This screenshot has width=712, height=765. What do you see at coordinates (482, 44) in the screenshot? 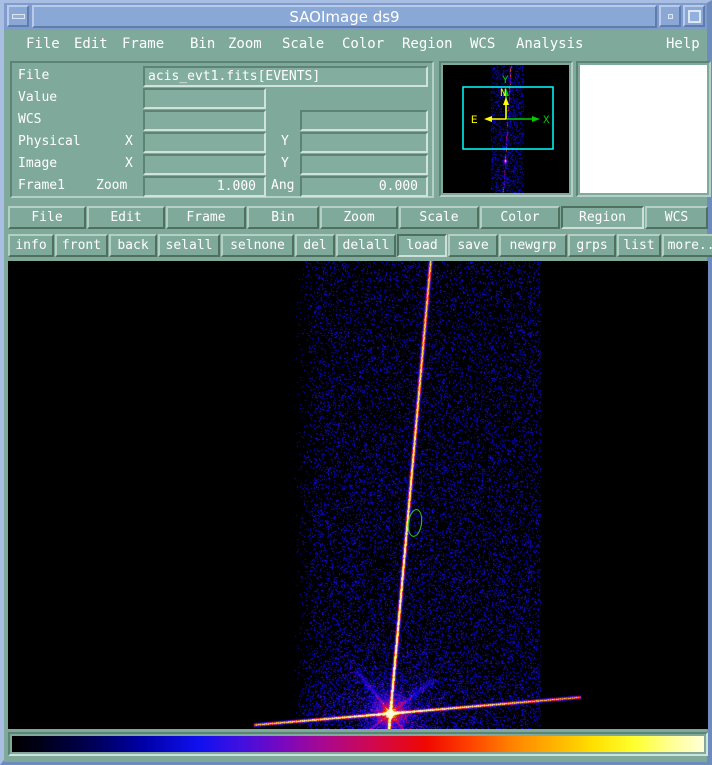
I see `menu-wcs: WCS` at bounding box center [482, 44].